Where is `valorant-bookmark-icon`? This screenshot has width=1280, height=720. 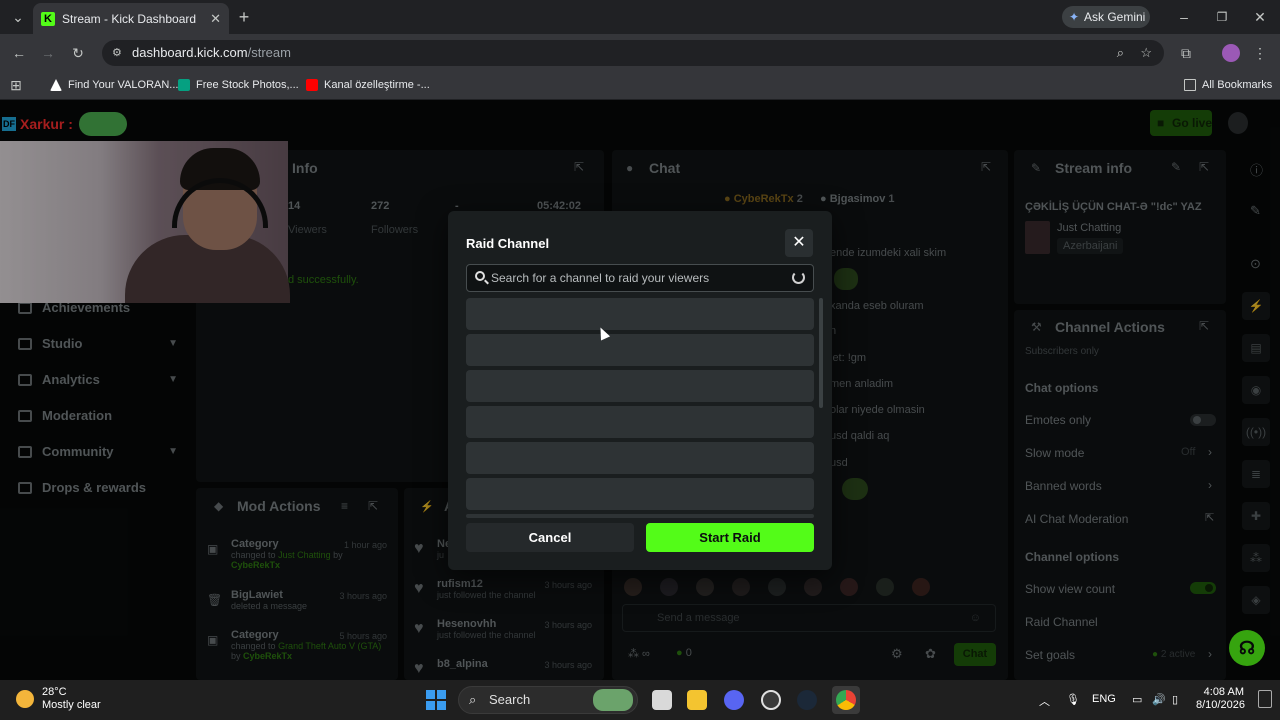
valorant-bookmark-icon is located at coordinates (56, 85).